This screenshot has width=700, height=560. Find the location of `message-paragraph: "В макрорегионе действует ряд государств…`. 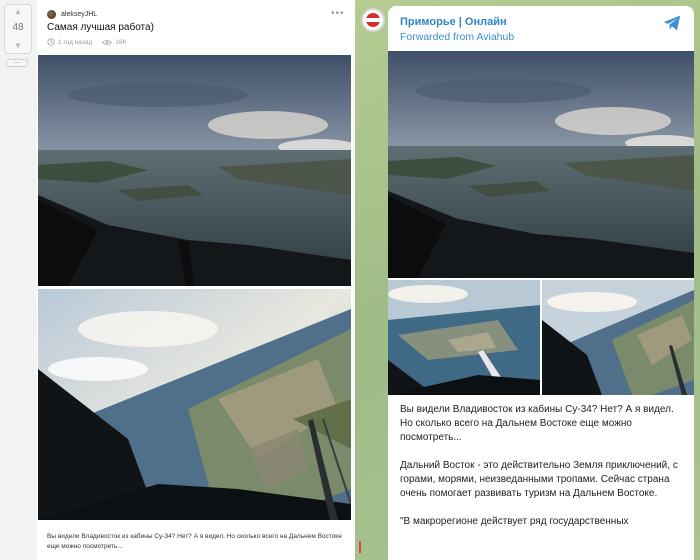

message-paragraph: "В макрорегионе действует ряд государств… is located at coordinates (514, 521).